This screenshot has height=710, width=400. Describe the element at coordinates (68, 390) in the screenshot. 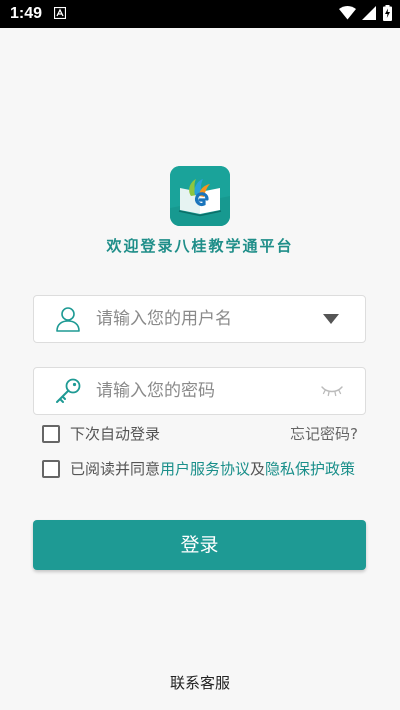

I see `key-icon` at that location.